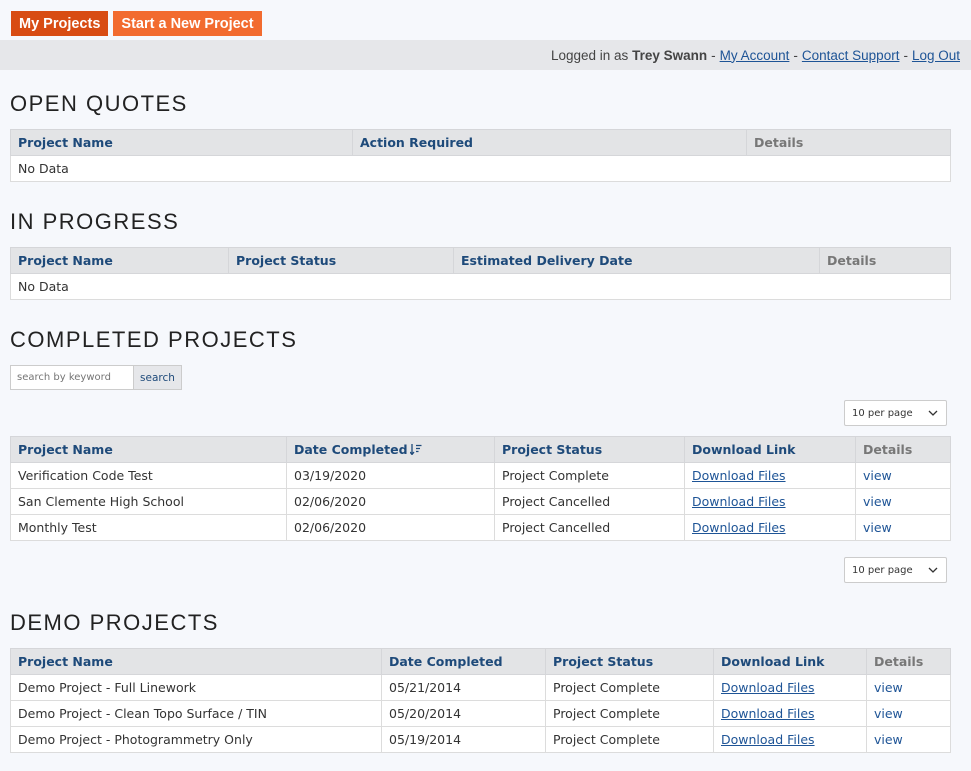  Describe the element at coordinates (196, 713) in the screenshot. I see `project-name: Demo Project - Clean Topo Surface / TIN` at that location.